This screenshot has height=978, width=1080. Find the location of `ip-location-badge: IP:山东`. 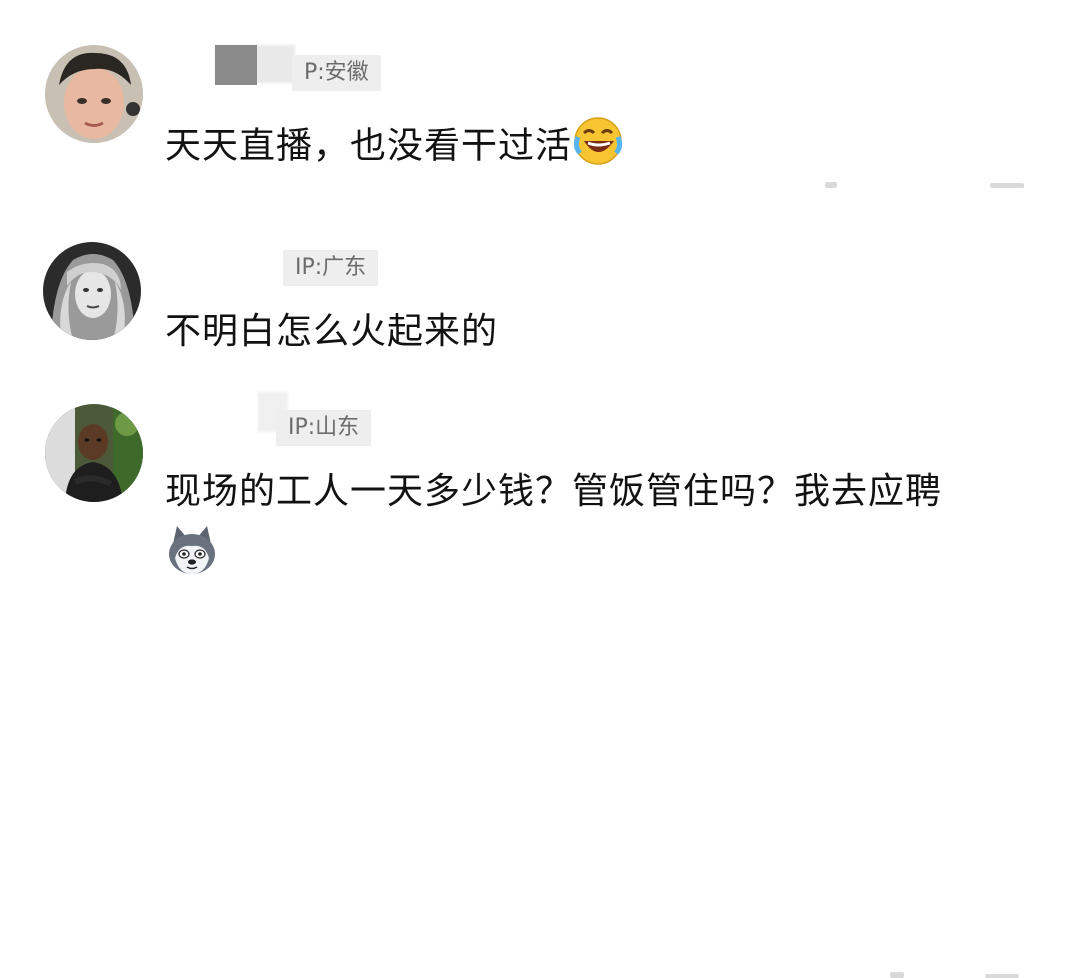

ip-location-badge: IP:山东 is located at coordinates (324, 428).